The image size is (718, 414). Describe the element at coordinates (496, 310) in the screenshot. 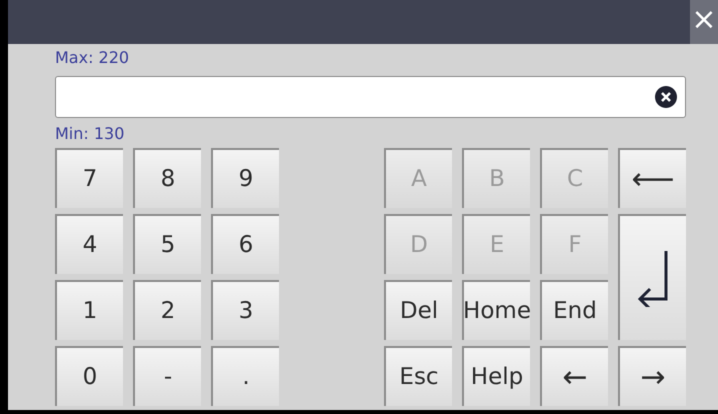

I see `keypad-key: Home` at that location.